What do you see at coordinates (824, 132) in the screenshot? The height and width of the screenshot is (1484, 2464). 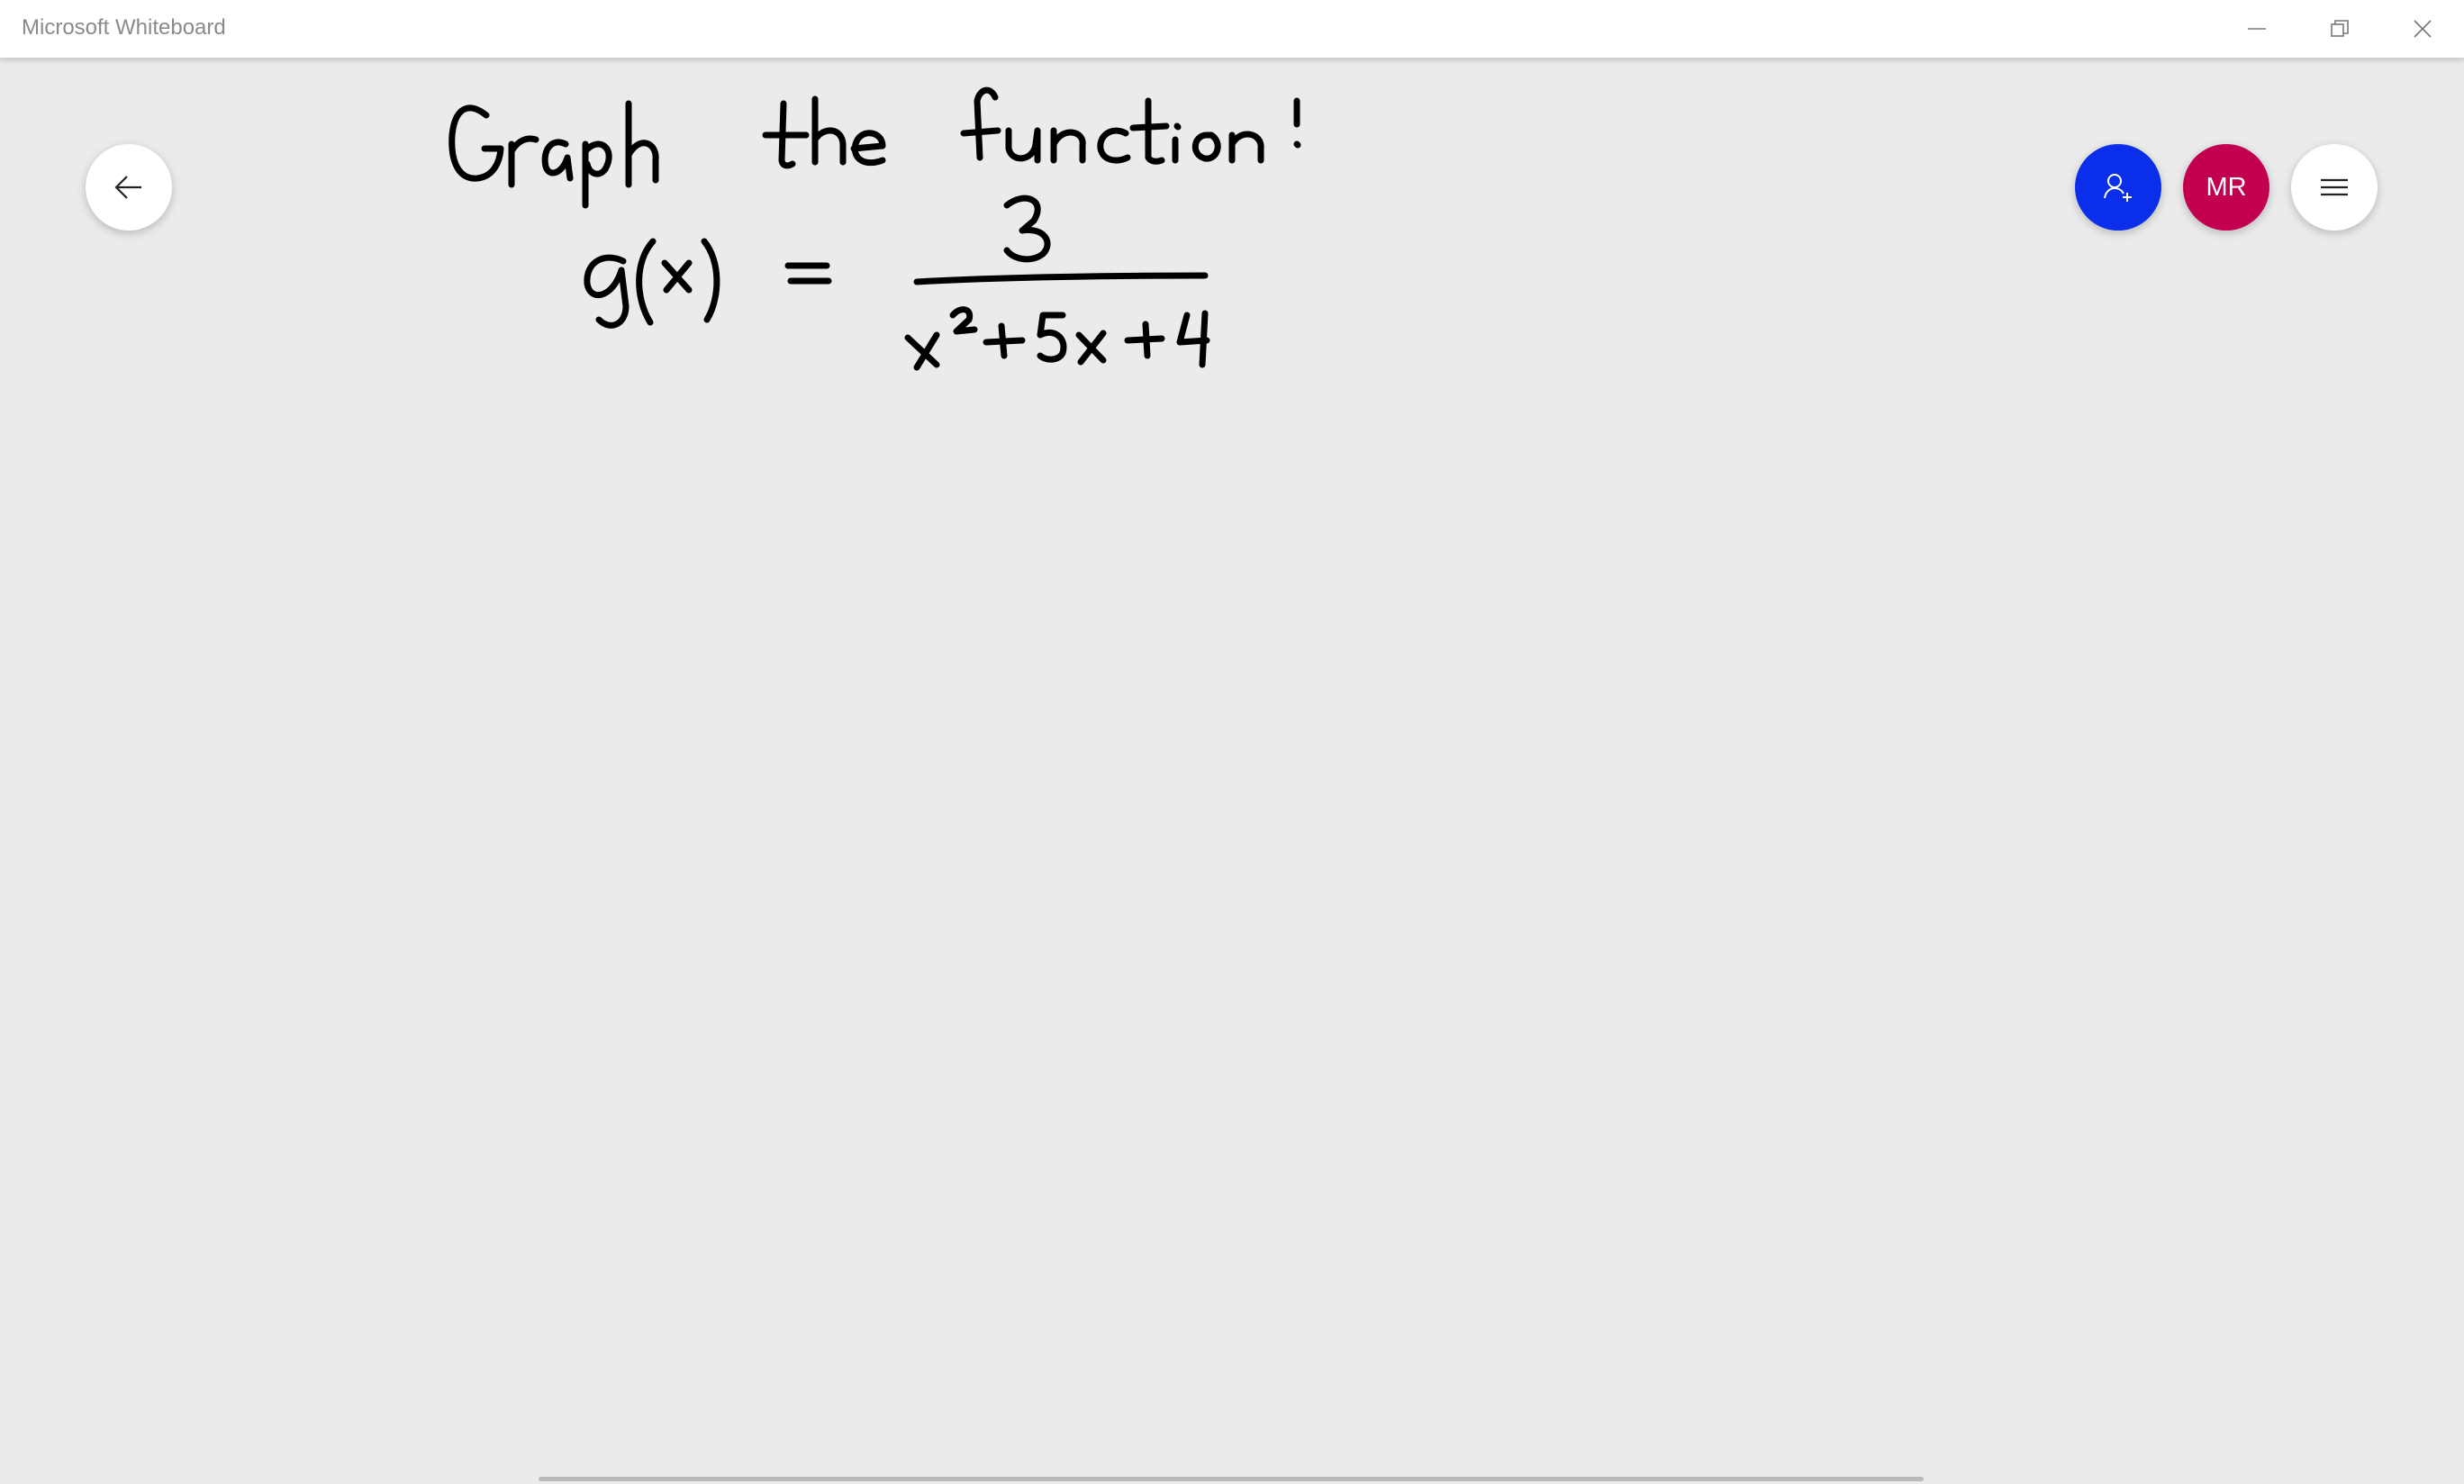 I see `ink-word-the` at bounding box center [824, 132].